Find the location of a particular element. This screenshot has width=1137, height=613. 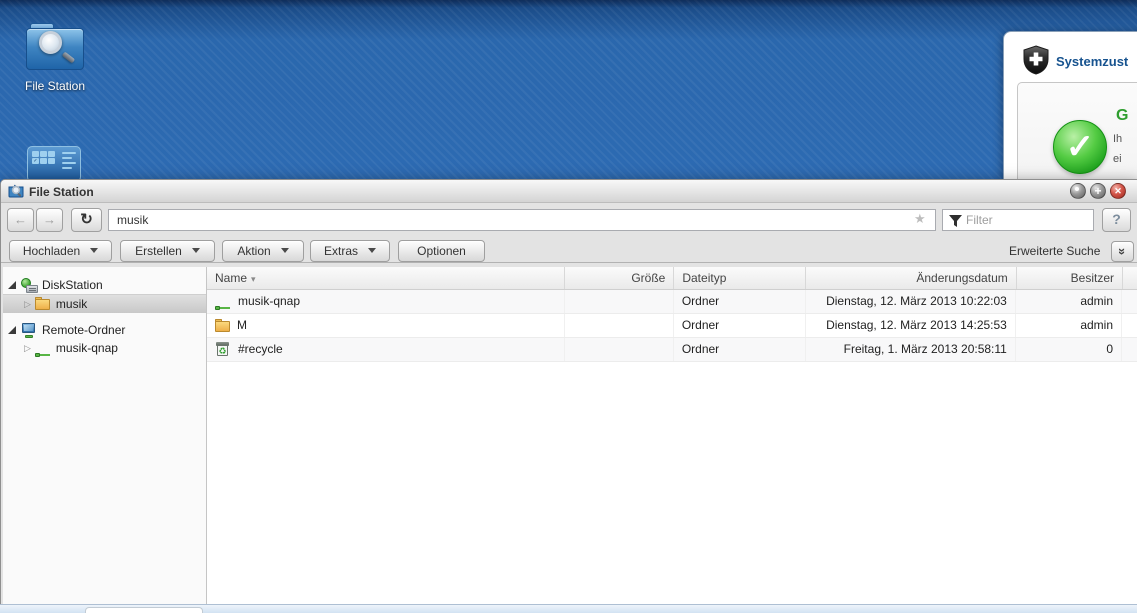

create-dropdown-button: Erstellen is located at coordinates (167, 251).